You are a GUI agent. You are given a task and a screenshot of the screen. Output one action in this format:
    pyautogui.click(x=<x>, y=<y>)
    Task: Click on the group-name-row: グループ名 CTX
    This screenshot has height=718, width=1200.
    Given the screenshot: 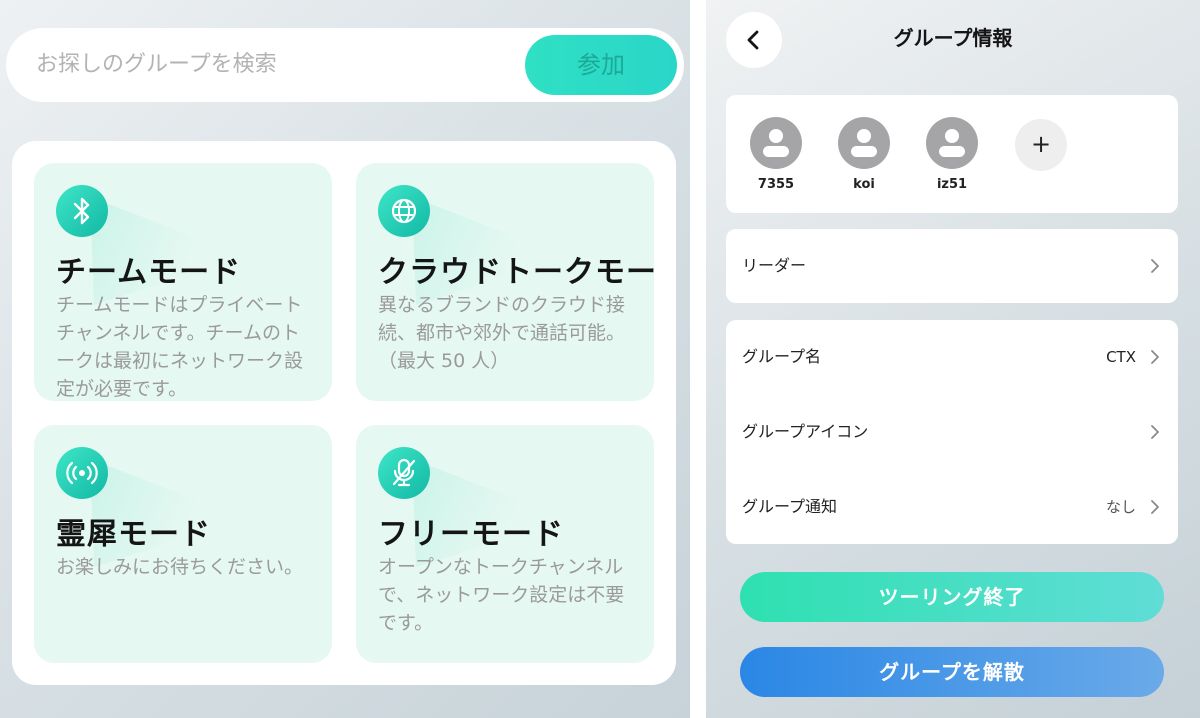 What is the action you would take?
    pyautogui.click(x=952, y=357)
    